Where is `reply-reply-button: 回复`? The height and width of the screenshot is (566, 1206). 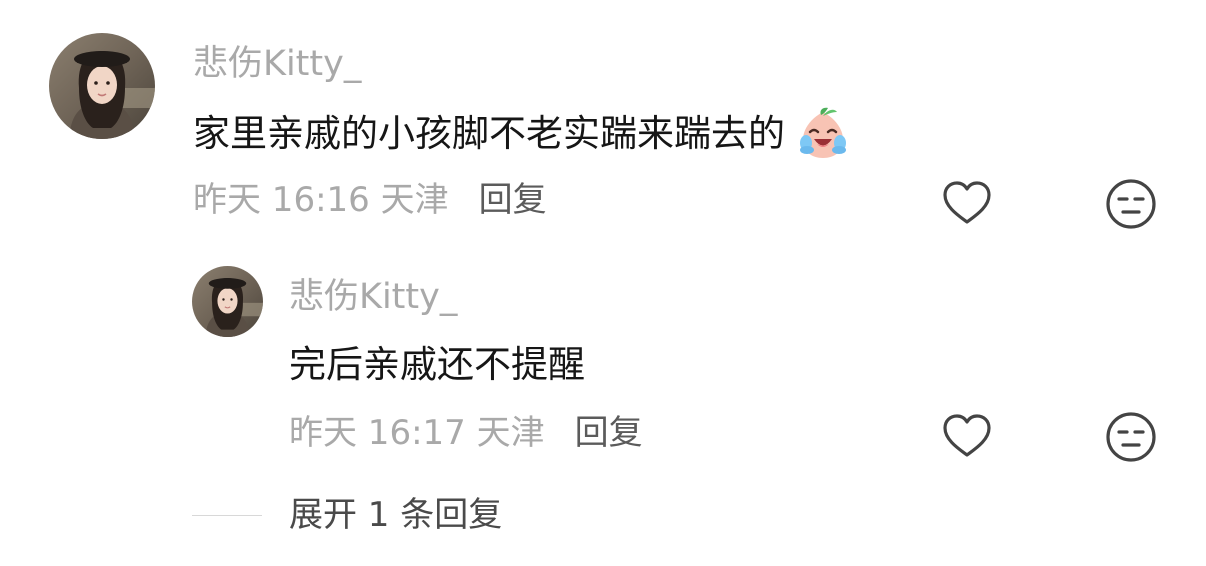
reply-reply-button: 回复 is located at coordinates (609, 433).